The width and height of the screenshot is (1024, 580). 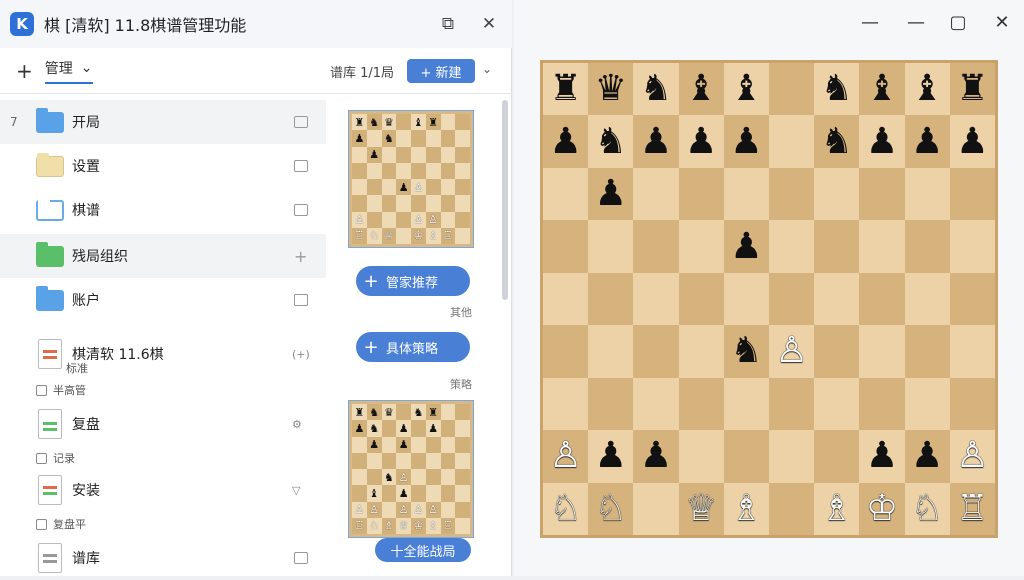 I want to click on chess-piece-icon: ♘, so click(x=611, y=508).